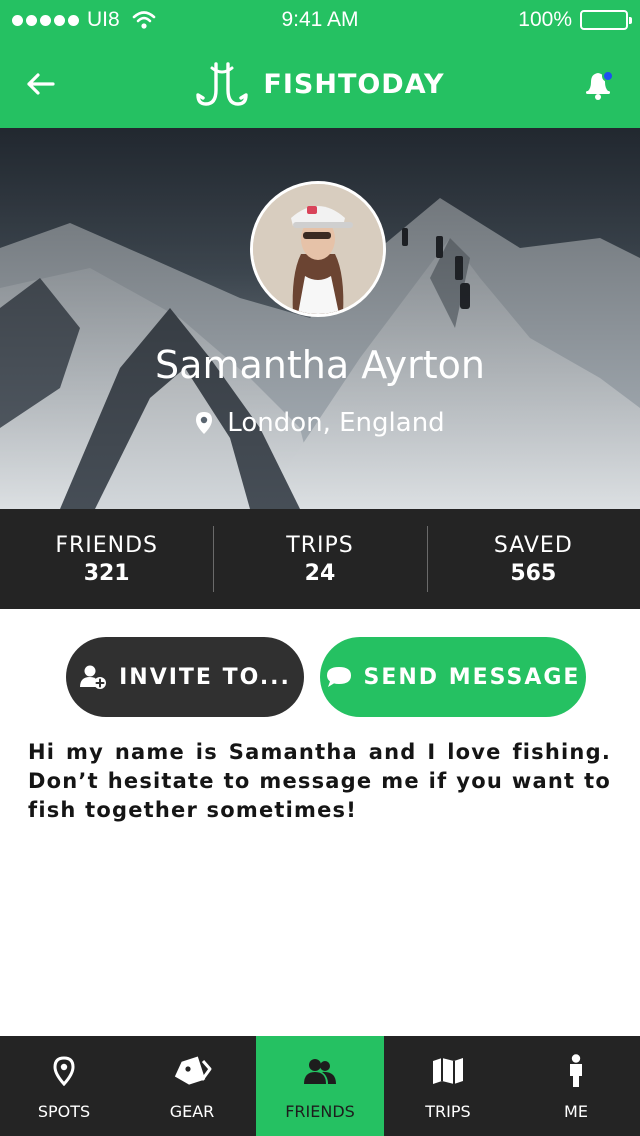 Image resolution: width=640 pixels, height=1136 pixels. I want to click on tab-label: ME, so click(576, 1111).